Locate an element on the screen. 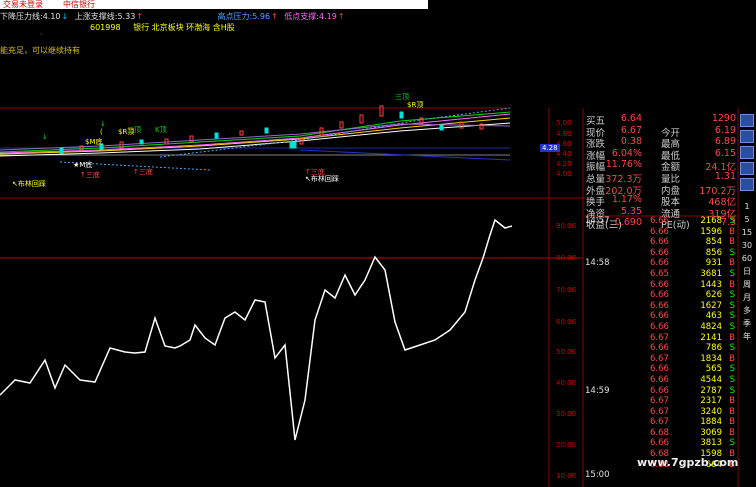 The height and width of the screenshot is (487, 756). period-tab: 周 is located at coordinates (747, 284).